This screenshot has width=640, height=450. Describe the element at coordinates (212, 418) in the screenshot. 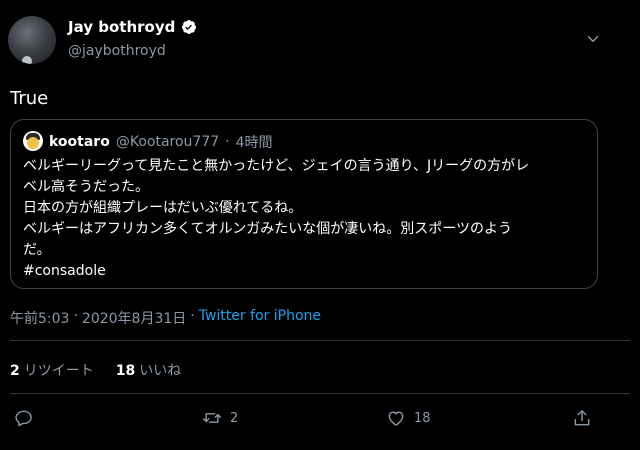

I see `retweet-icon` at that location.